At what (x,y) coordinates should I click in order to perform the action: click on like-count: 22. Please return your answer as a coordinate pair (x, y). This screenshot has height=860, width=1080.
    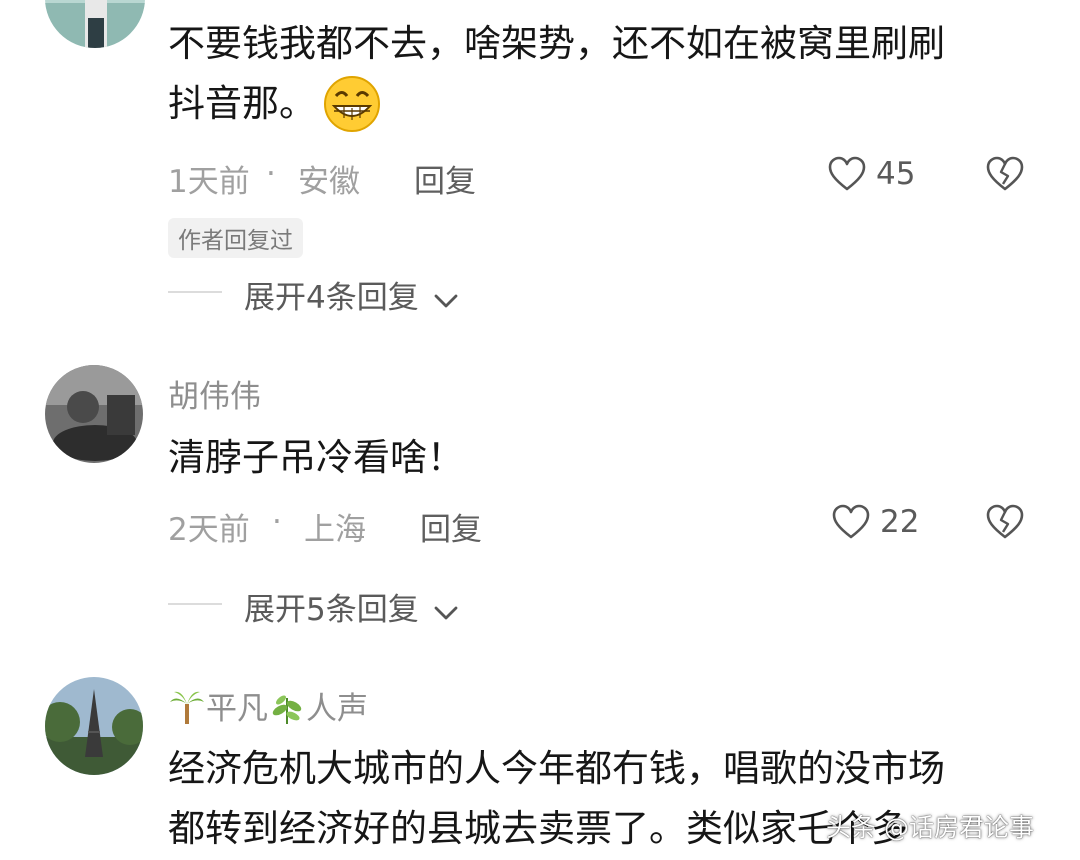
    Looking at the image, I should click on (900, 522).